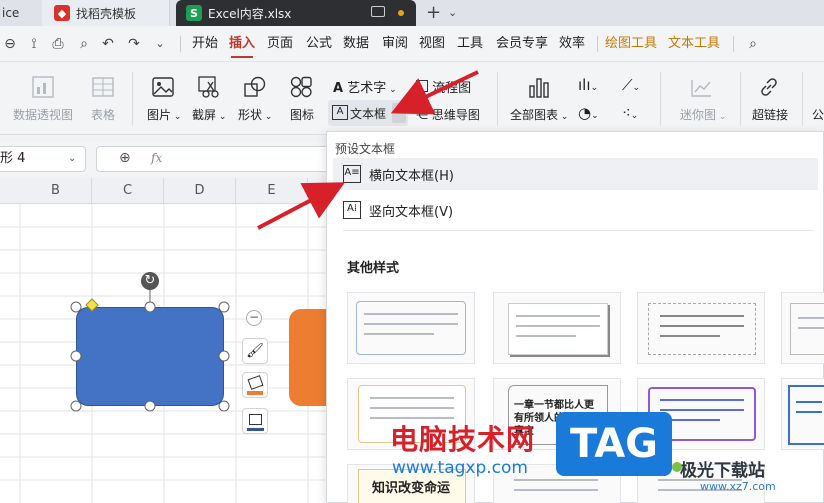 The width and height of the screenshot is (824, 503). What do you see at coordinates (301, 206) in the screenshot?
I see `arrow-to-horizontal-textbox` at bounding box center [301, 206].